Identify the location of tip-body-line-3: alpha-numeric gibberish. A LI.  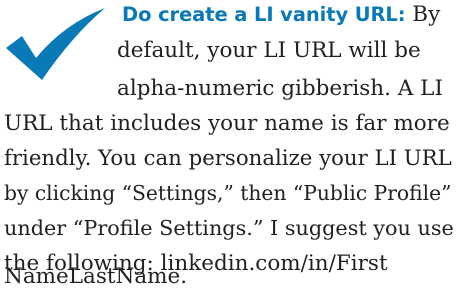
(280, 88).